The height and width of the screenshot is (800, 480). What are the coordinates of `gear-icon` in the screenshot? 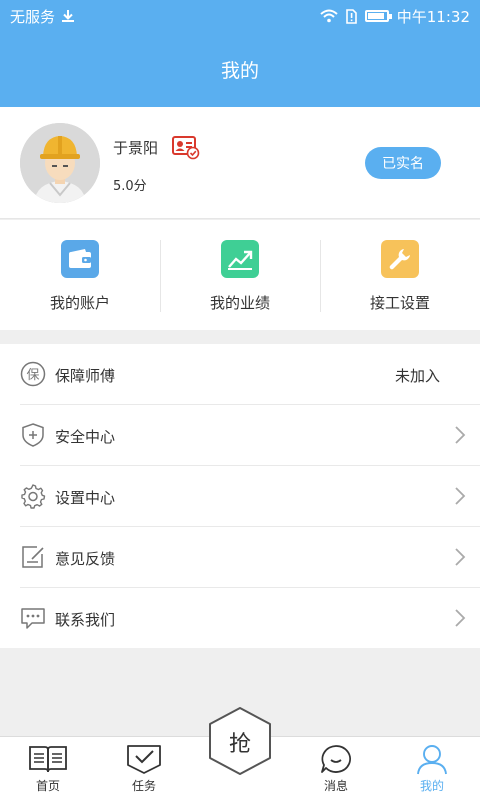 It's located at (33, 496).